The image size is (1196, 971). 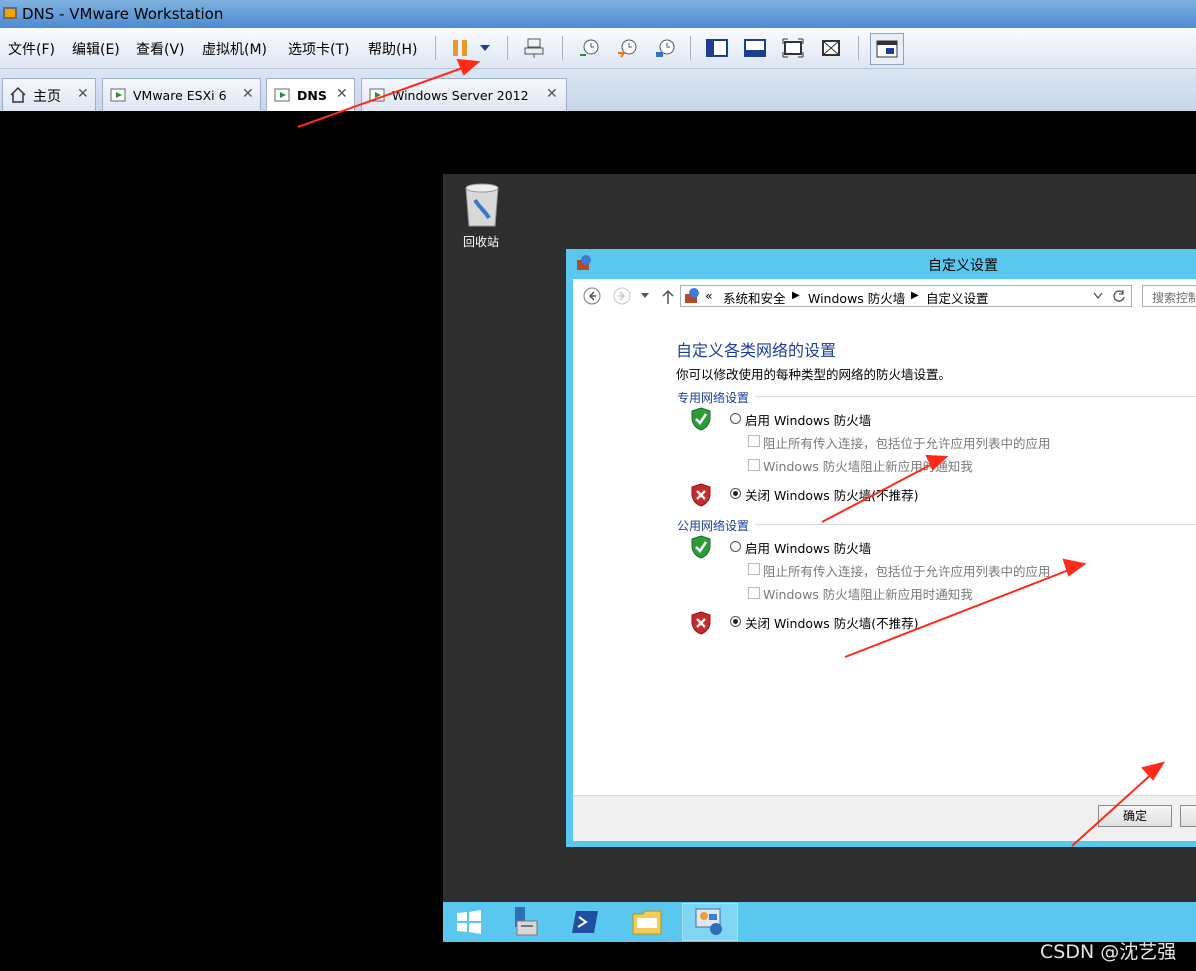 I want to click on search-placeholder: 搜索控制, so click(x=1174, y=298).